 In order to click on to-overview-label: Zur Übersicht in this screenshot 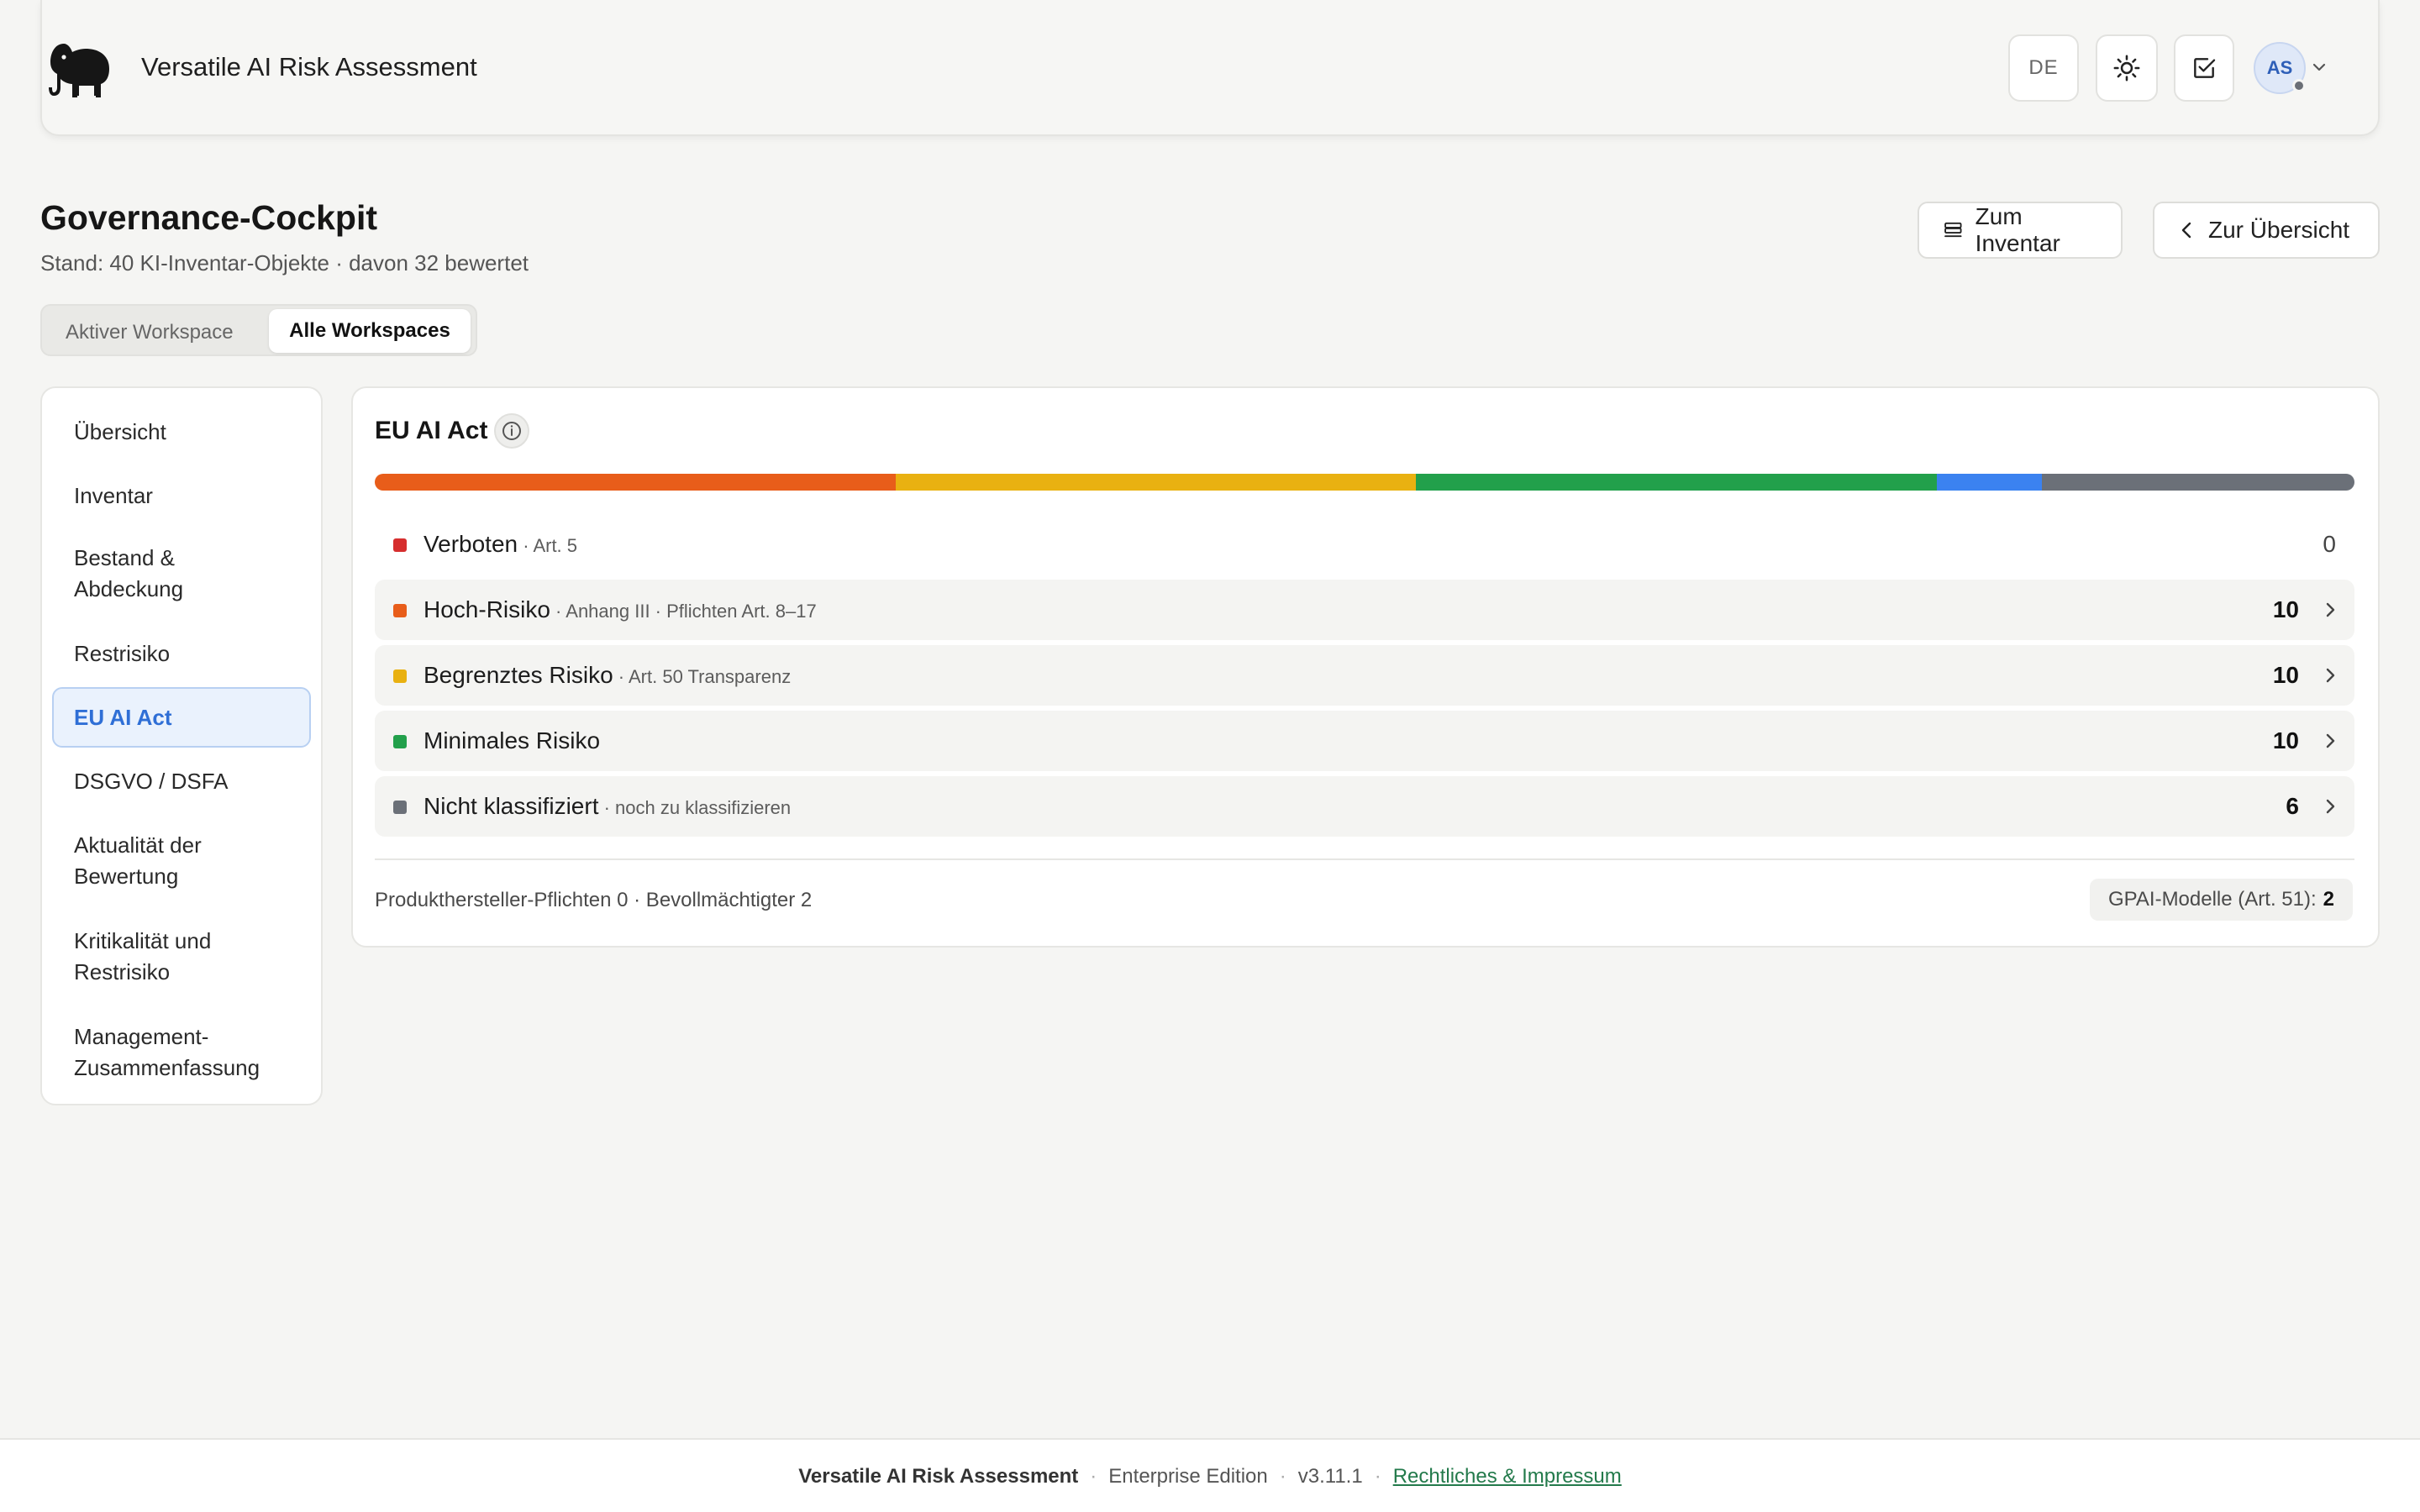, I will do `click(2279, 230)`.